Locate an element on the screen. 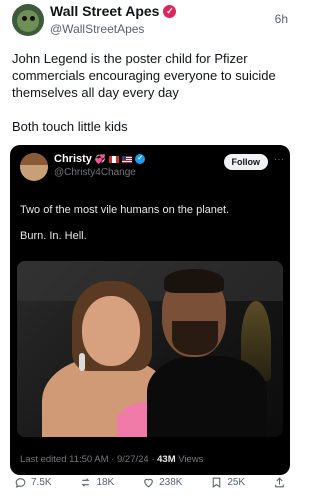 The width and height of the screenshot is (320, 500). bookmark-count: 25K is located at coordinates (236, 482).